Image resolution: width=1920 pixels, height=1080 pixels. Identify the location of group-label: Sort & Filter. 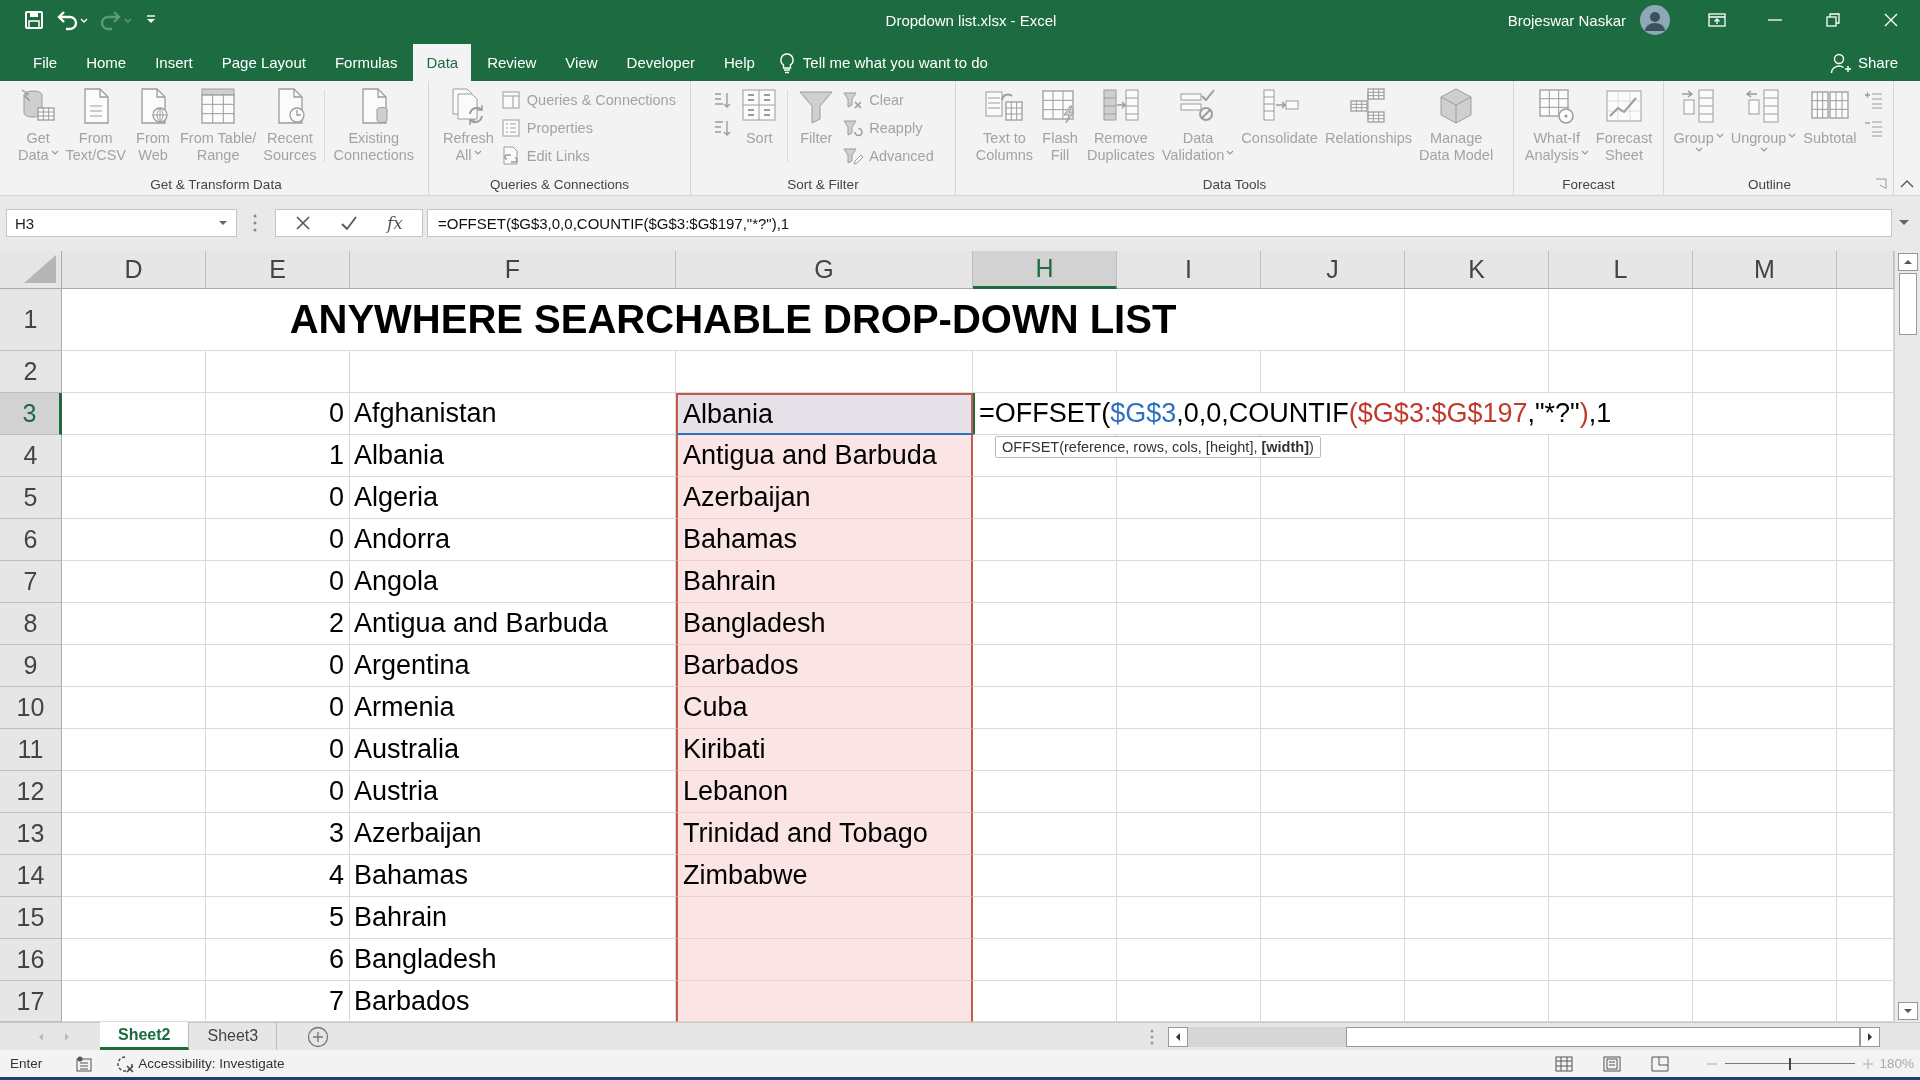
(823, 184).